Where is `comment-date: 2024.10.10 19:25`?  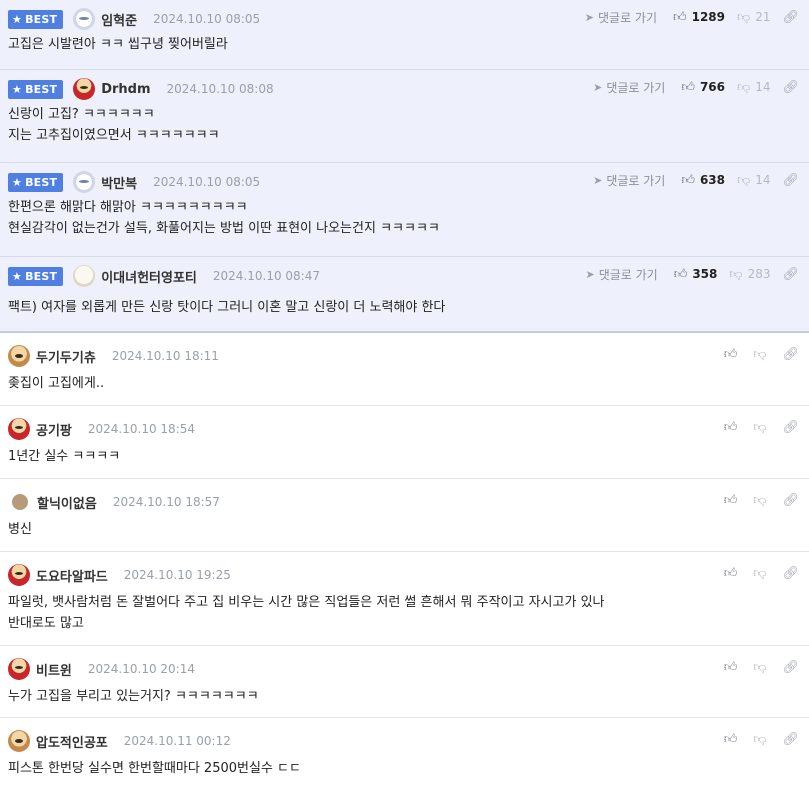 comment-date: 2024.10.10 19:25 is located at coordinates (177, 575).